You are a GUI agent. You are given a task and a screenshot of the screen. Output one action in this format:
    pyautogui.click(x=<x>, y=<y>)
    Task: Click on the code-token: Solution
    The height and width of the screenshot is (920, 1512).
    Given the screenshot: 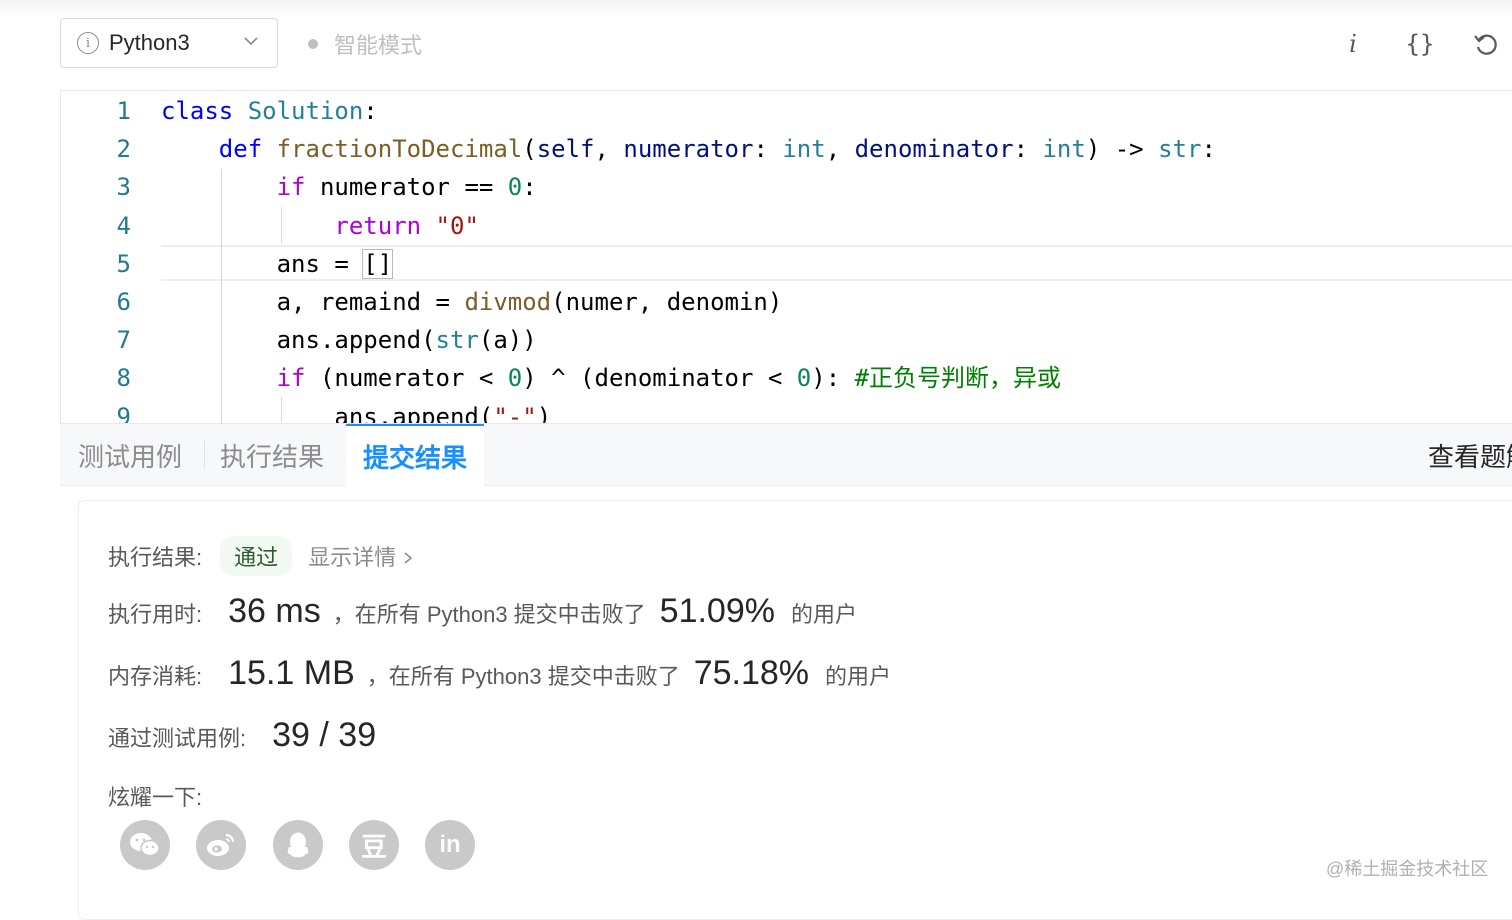 What is the action you would take?
    pyautogui.click(x=305, y=111)
    